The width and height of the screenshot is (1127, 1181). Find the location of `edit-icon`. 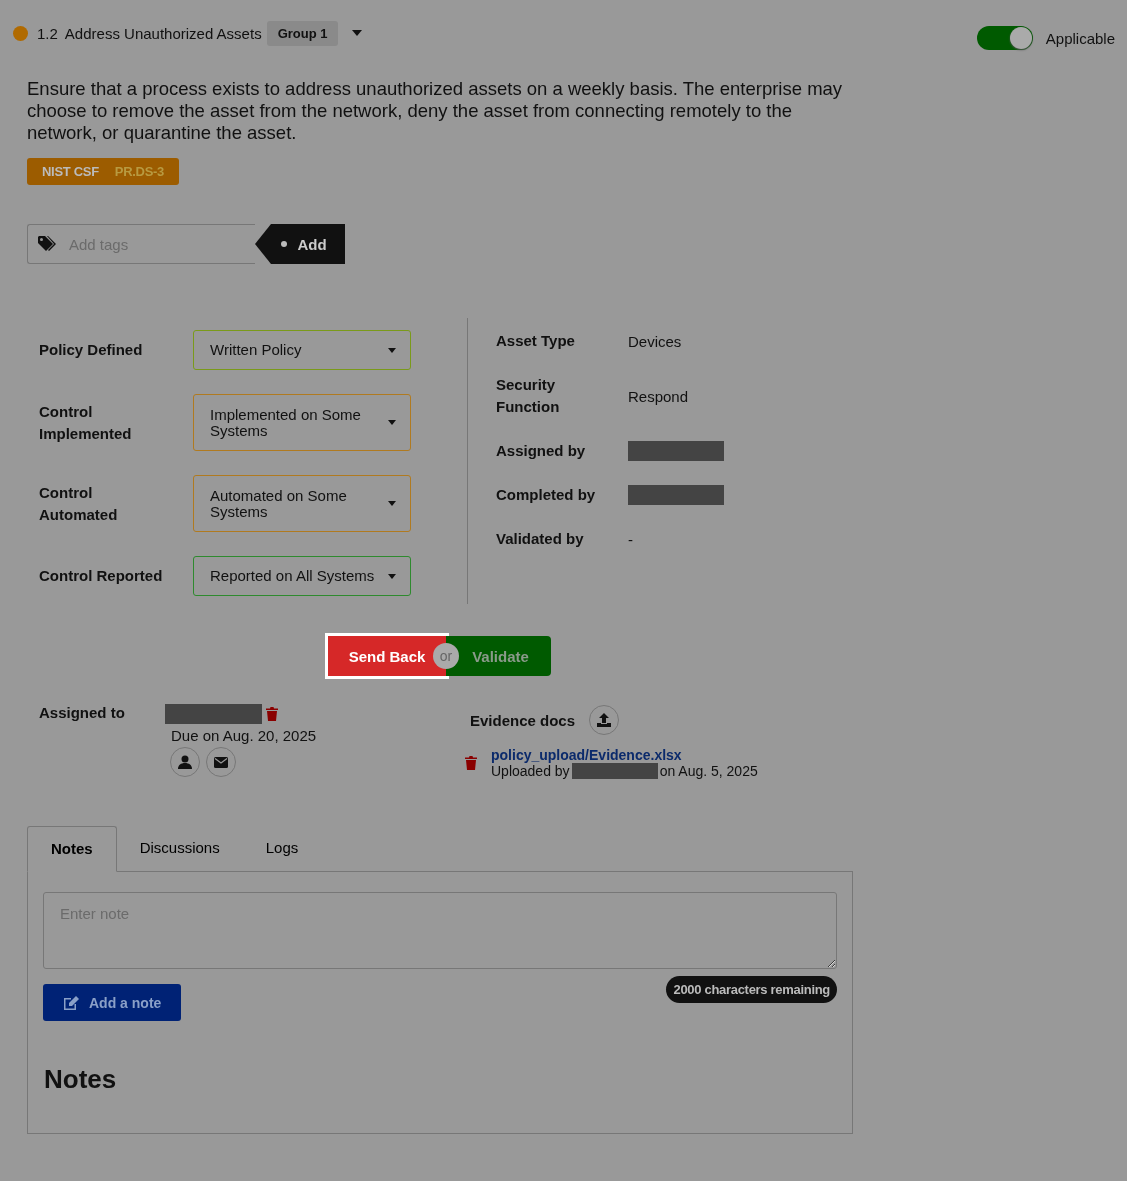

edit-icon is located at coordinates (71, 1002).